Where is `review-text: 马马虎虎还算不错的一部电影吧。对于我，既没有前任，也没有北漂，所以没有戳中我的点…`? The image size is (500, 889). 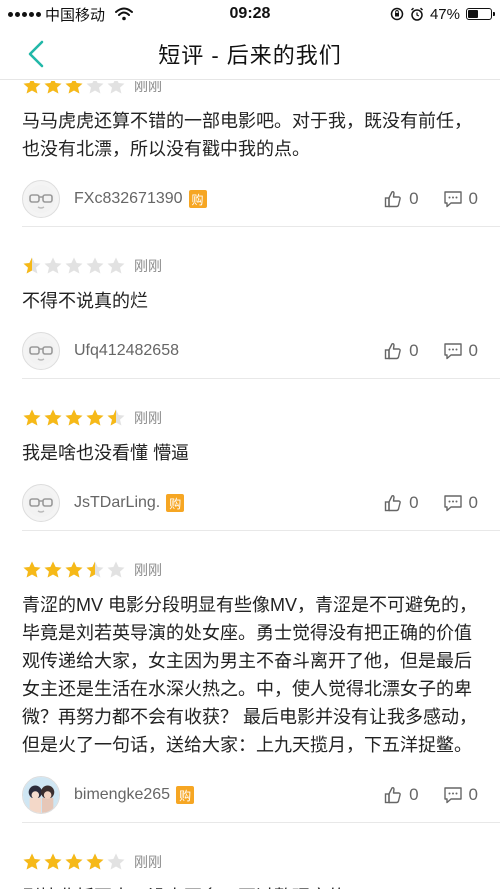
review-text: 马马虎虎还算不错的一部电影吧。对于我，既没有前任，也没有北漂，所以没有戳中我的点… is located at coordinates (247, 135).